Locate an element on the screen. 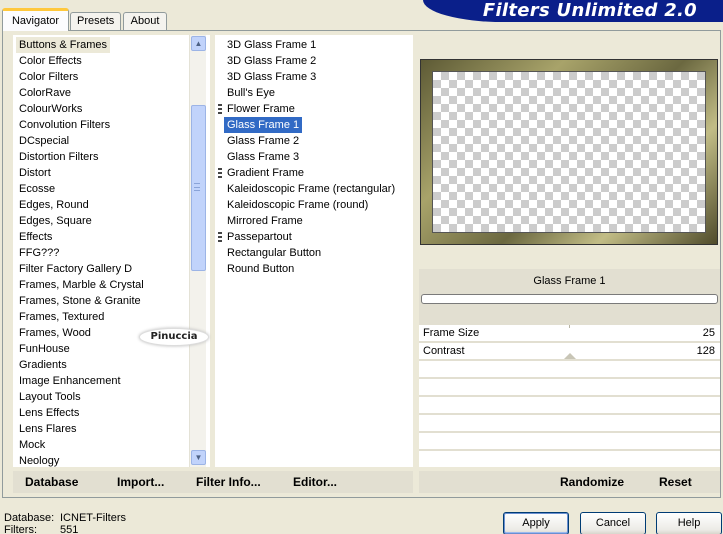 The image size is (723, 534). filter-item: Glass Frame 3 is located at coordinates (263, 157).